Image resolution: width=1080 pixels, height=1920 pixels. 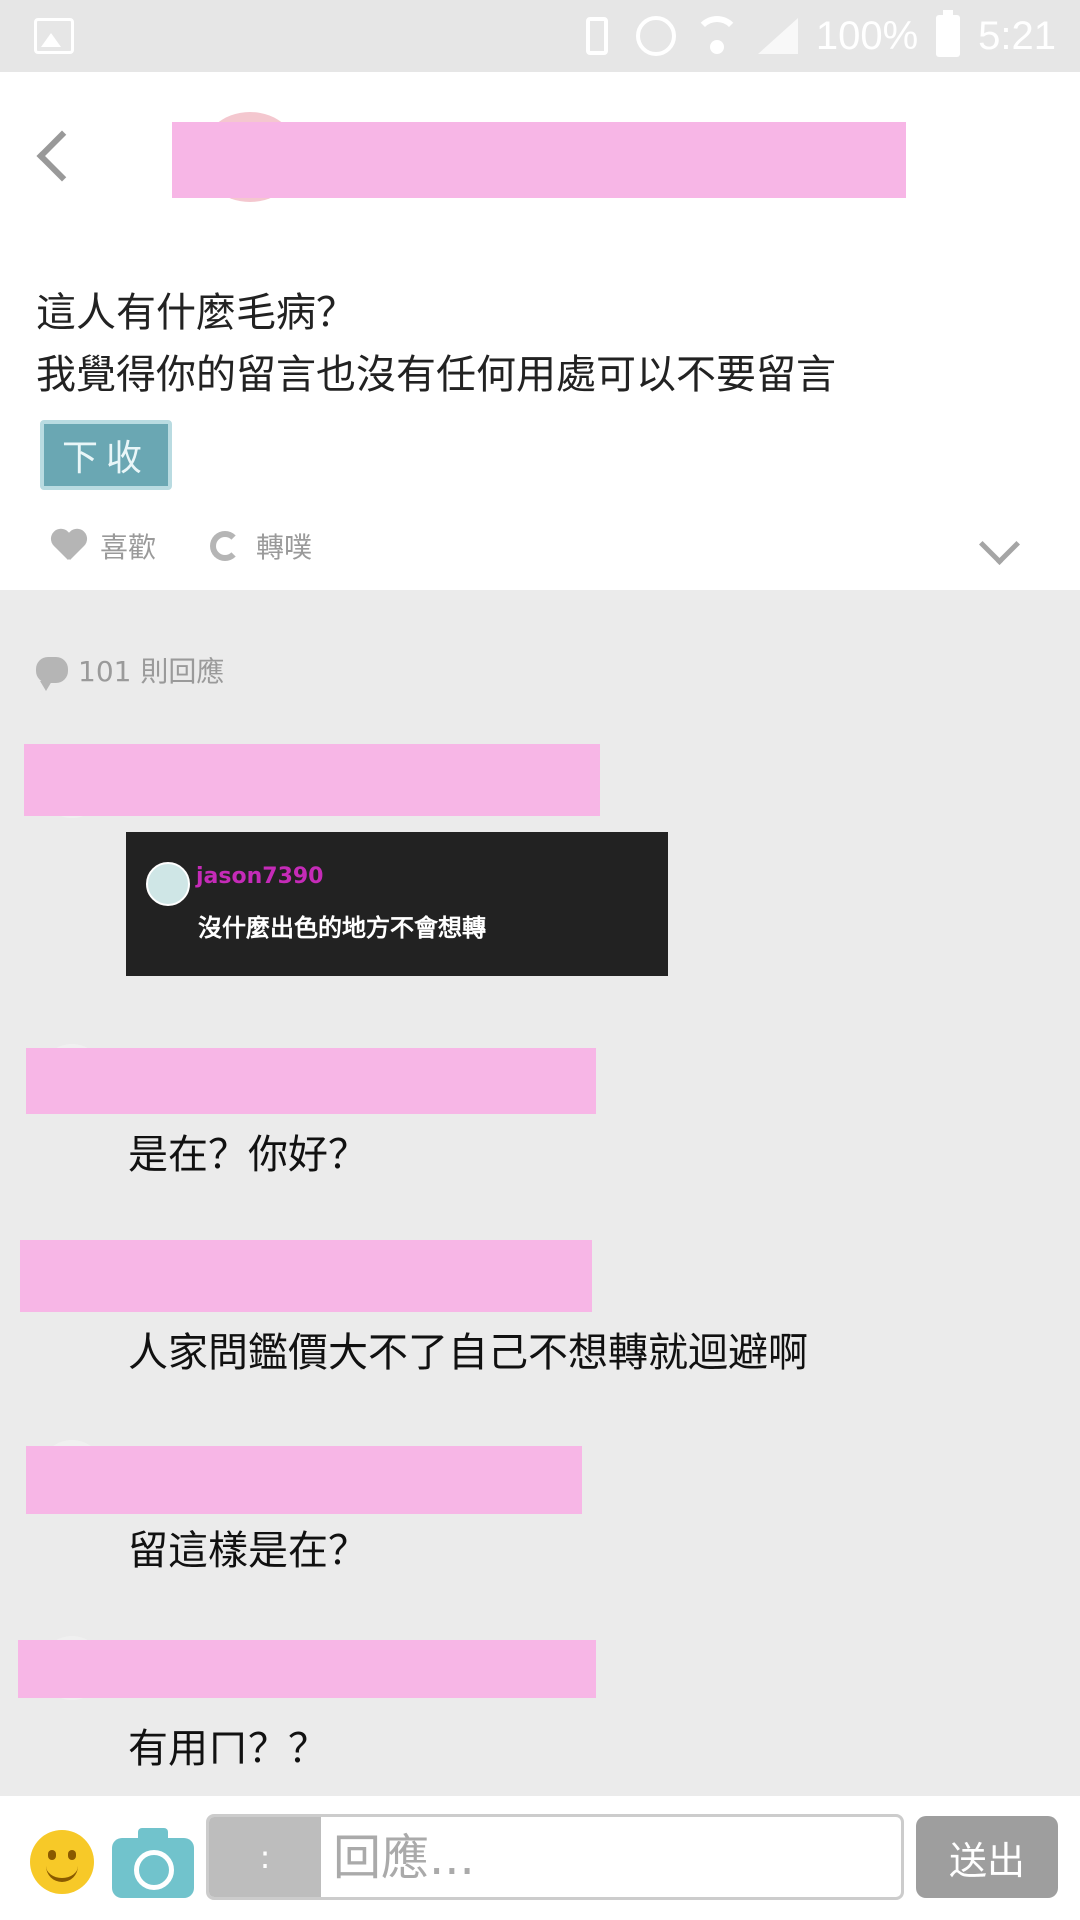 I want to click on alarm-icon, so click(x=655, y=36).